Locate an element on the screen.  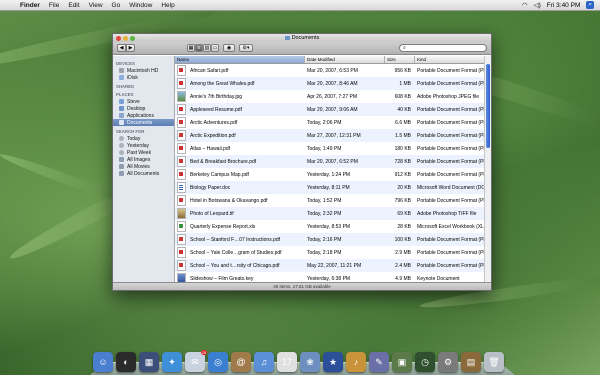
smart-folder-icon is located at coordinates (121, 166).